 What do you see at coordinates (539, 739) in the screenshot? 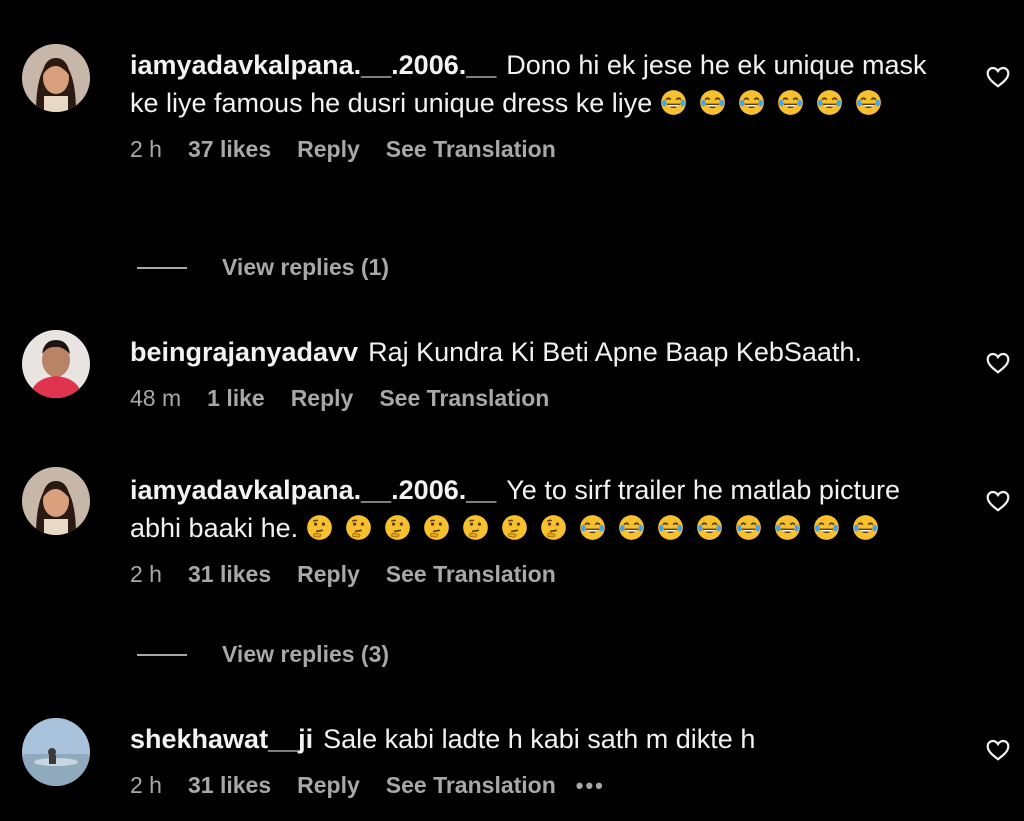
I see `comment-text: Sale kabi ladte h kabi sath m dikte h` at bounding box center [539, 739].